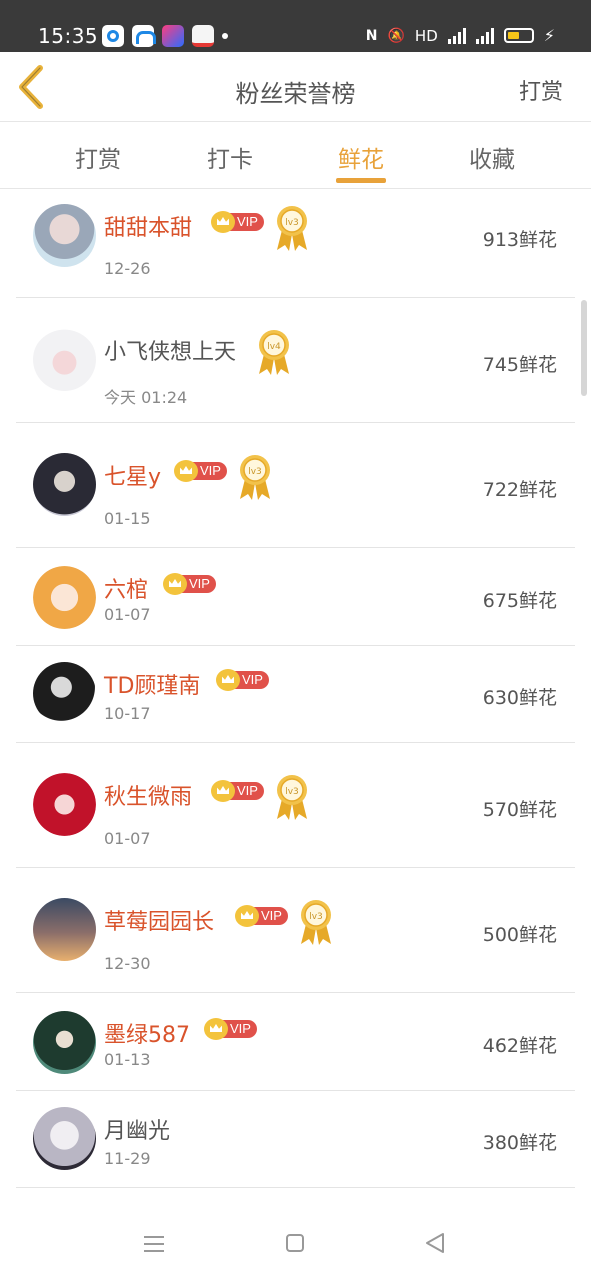 Image resolution: width=591 pixels, height=1280 pixels. Describe the element at coordinates (154, 1244) in the screenshot. I see `recent-apps-menu-icon` at that location.